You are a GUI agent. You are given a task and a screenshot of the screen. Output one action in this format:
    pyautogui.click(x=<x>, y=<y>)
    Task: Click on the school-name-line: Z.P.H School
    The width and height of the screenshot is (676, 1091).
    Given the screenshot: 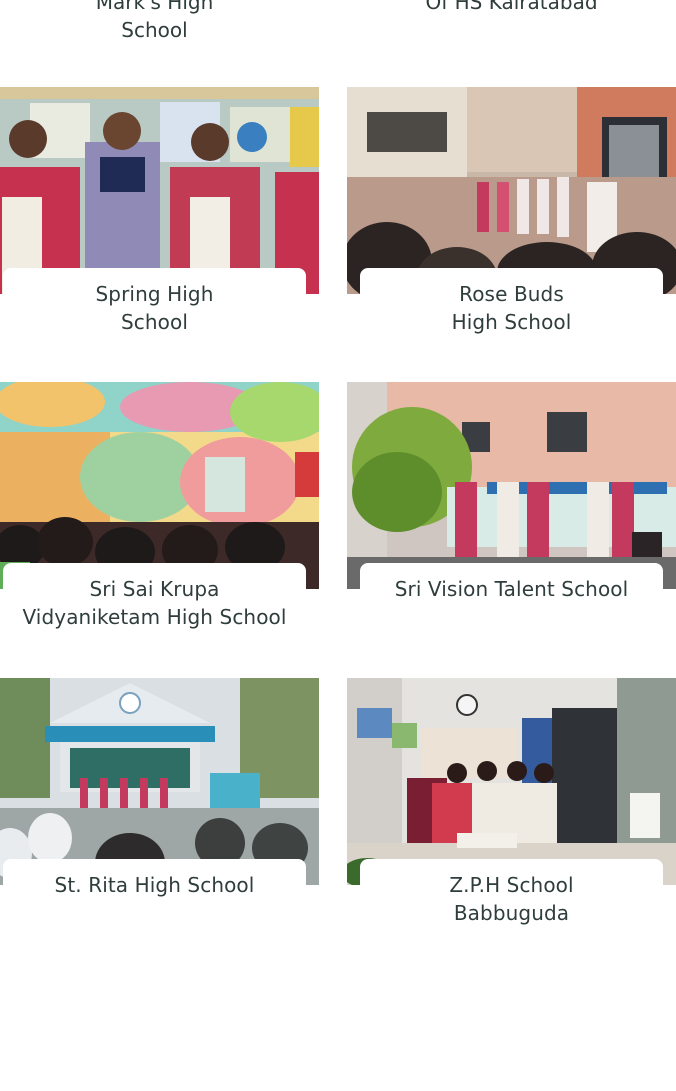 What is the action you would take?
    pyautogui.click(x=511, y=885)
    